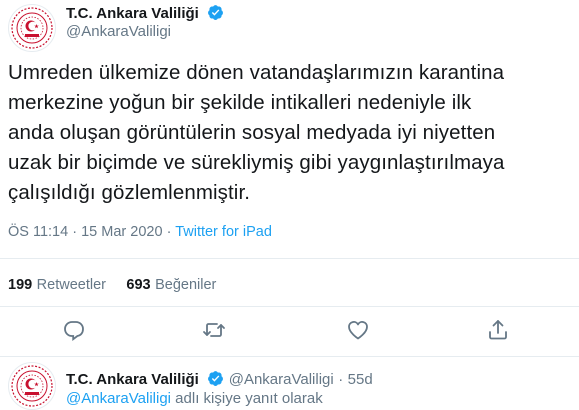 The width and height of the screenshot is (579, 410). Describe the element at coordinates (138, 285) in the screenshot. I see `like-count: 693` at that location.